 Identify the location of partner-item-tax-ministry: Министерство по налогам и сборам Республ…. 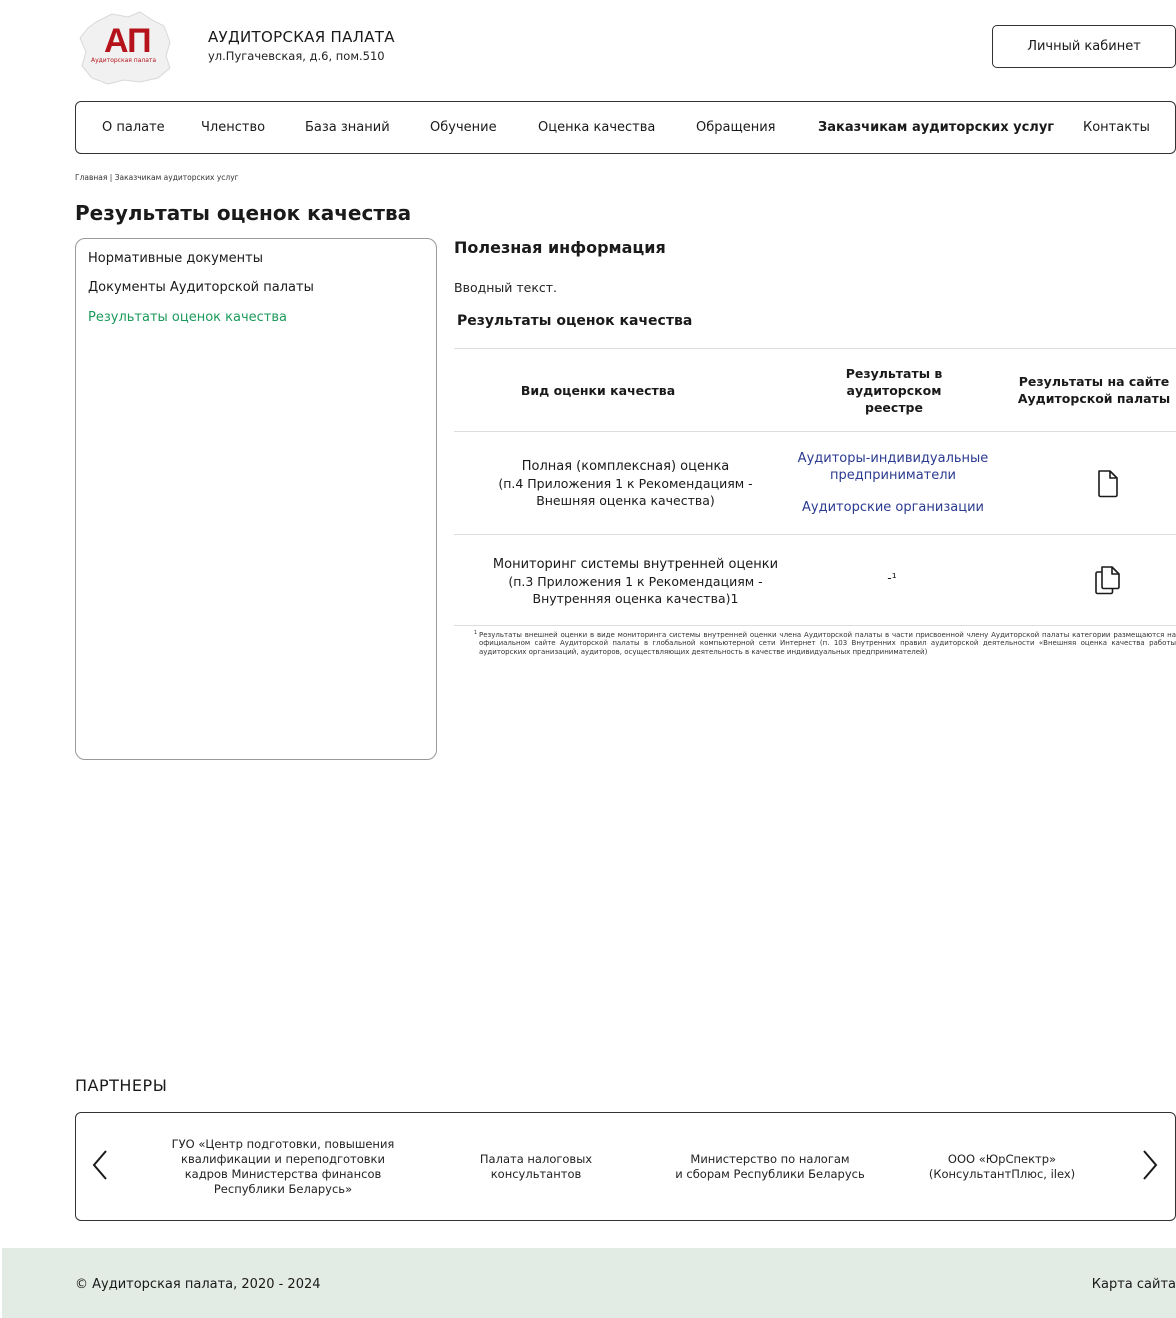
(770, 1167).